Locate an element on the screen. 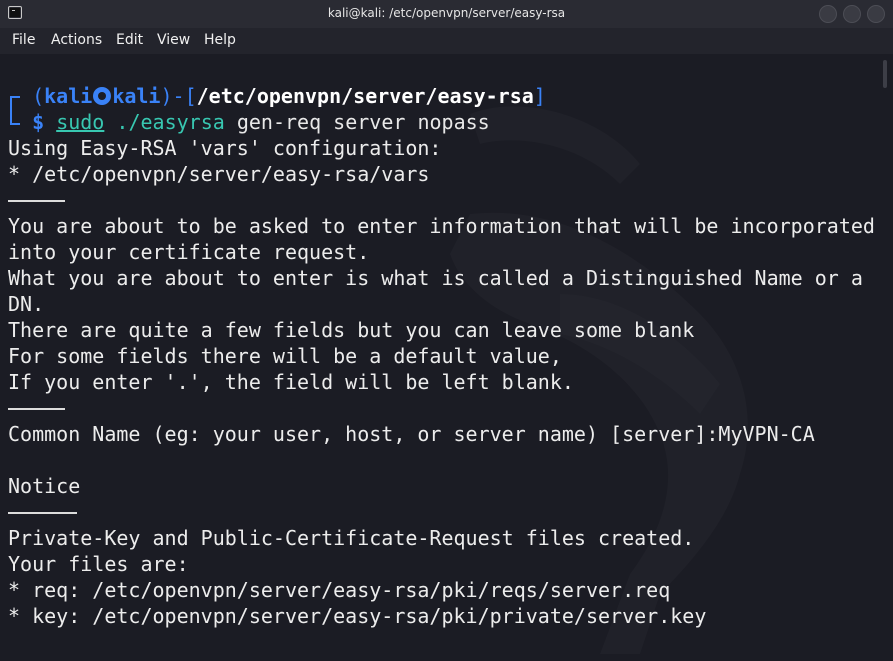  prompt-close-bracket: ] is located at coordinates (539, 96).